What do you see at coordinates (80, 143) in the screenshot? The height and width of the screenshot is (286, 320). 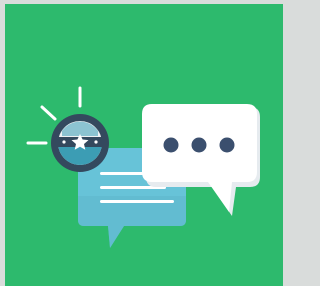 I see `star-badge-icon` at bounding box center [80, 143].